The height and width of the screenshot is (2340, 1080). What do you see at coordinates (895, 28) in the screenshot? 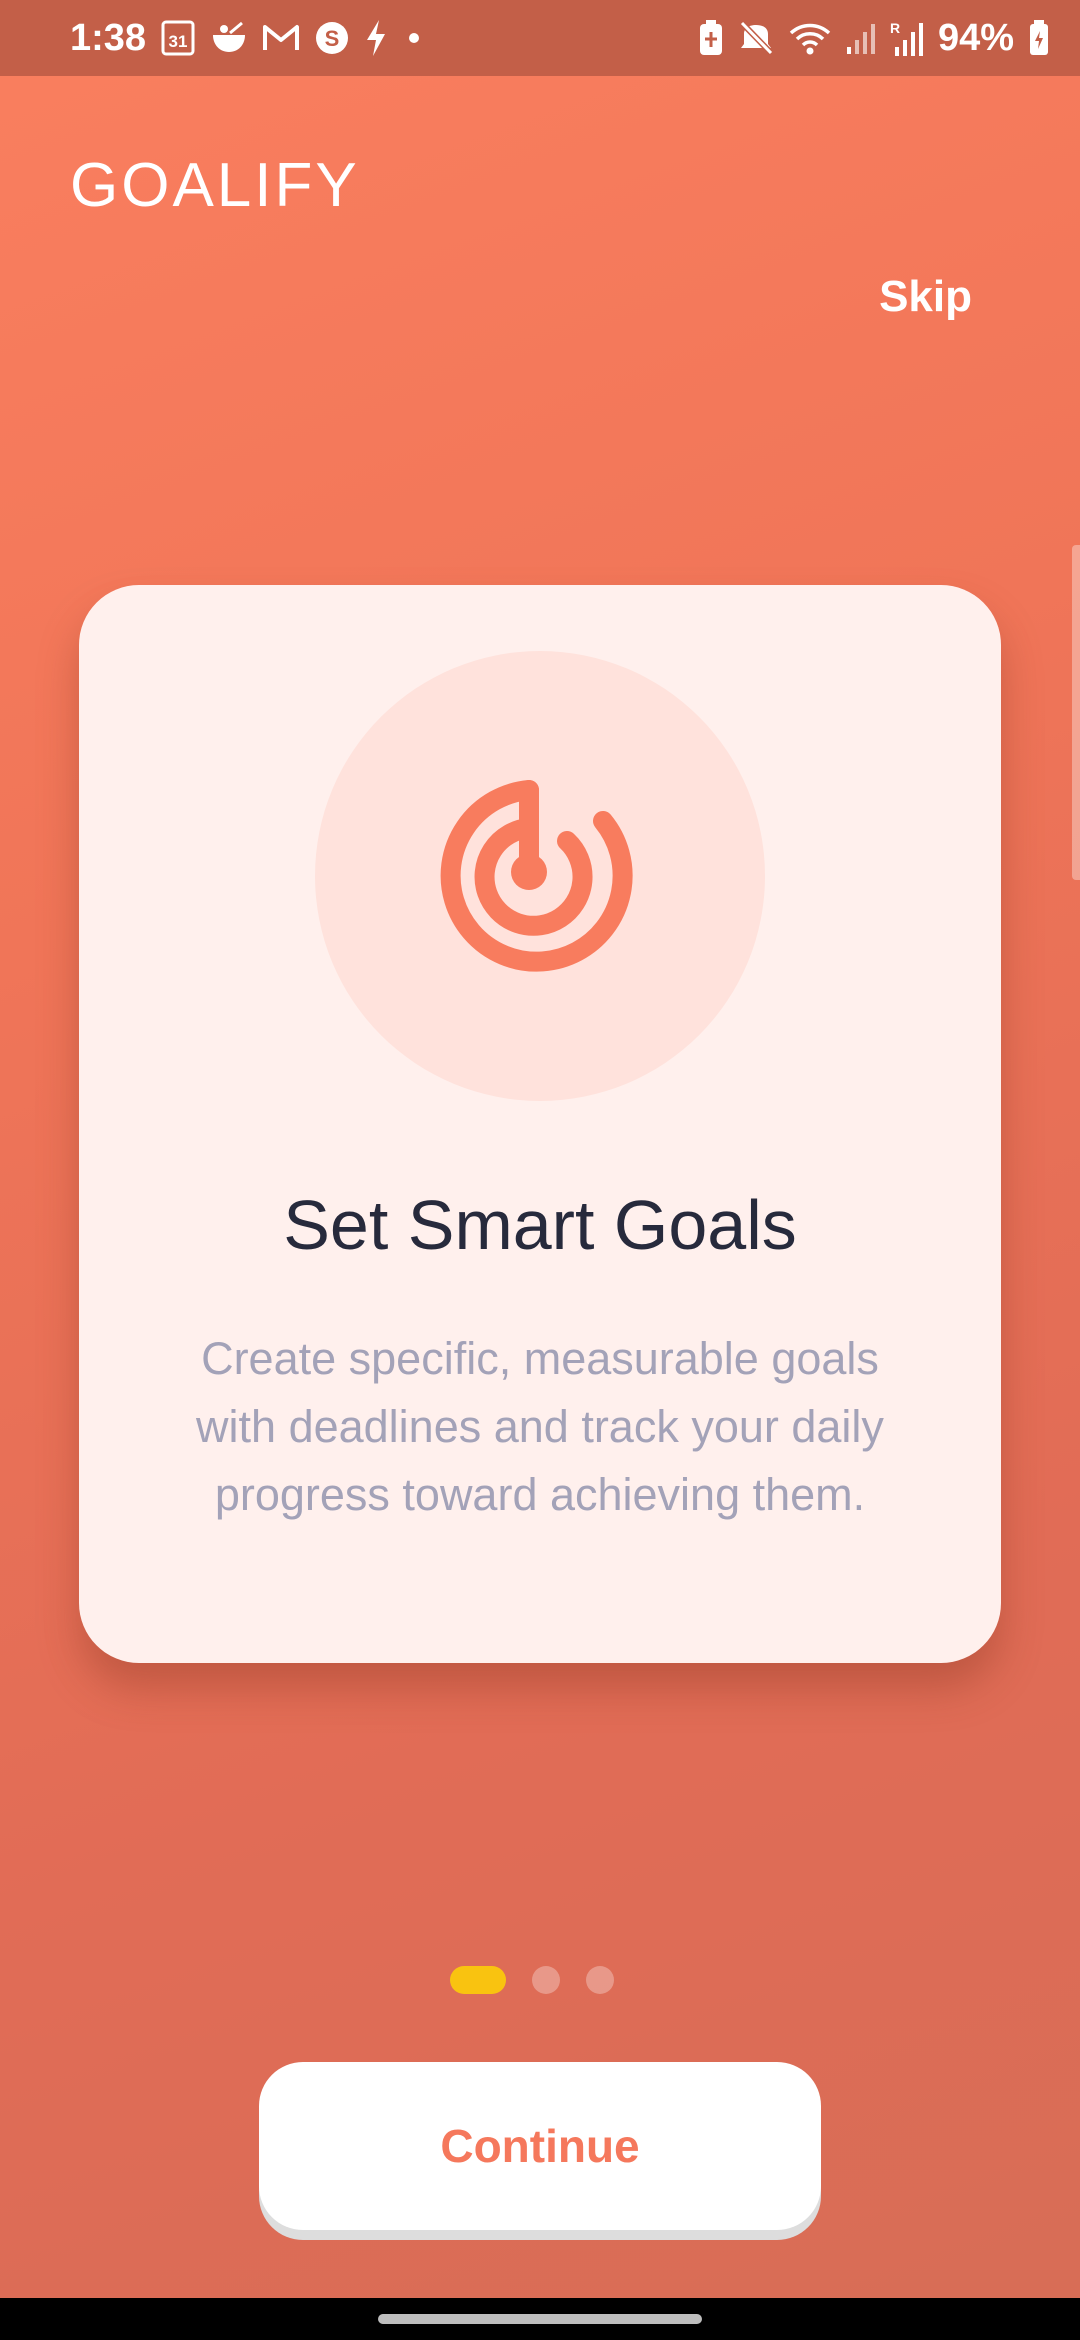
I see `svg-text: R` at bounding box center [895, 28].